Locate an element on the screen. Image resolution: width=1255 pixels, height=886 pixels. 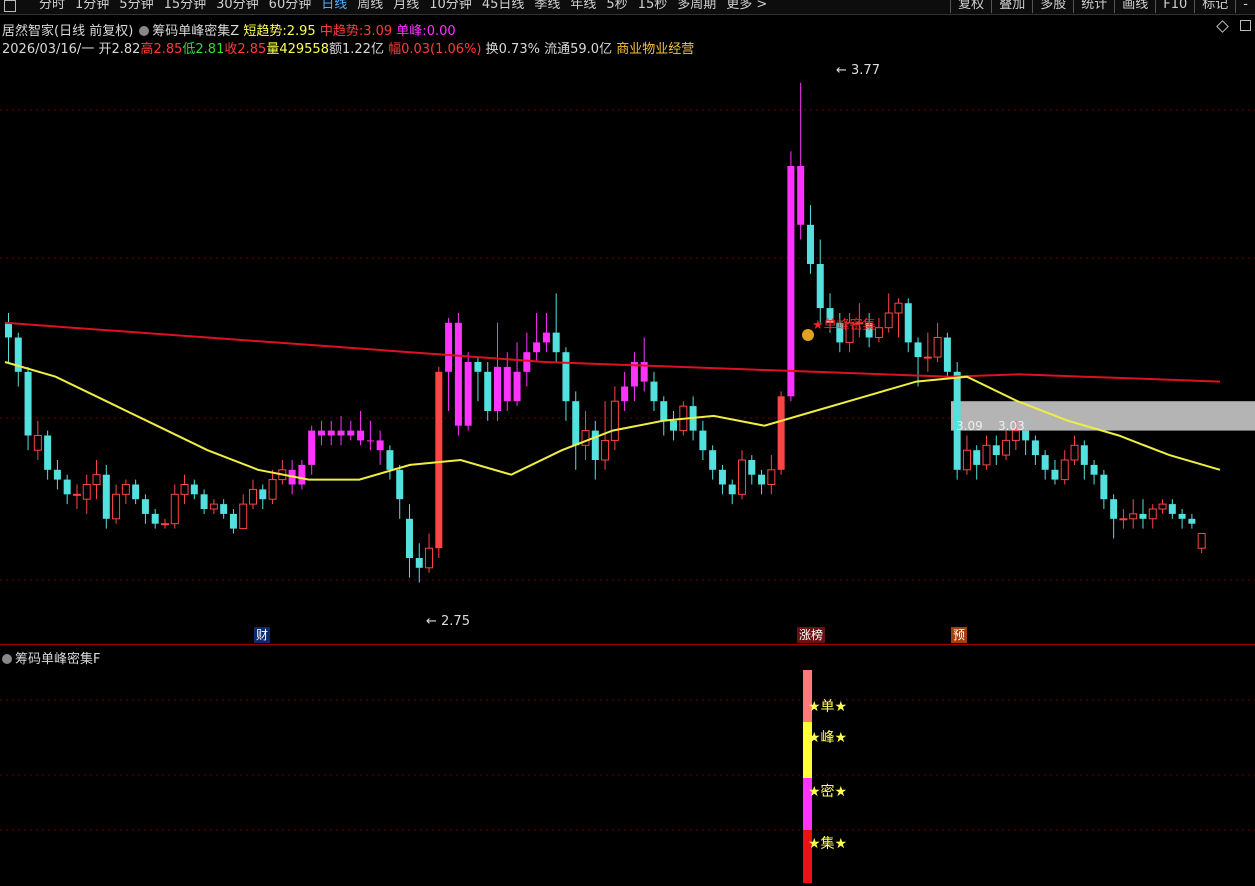
sub-label-3: ★集★ is located at coordinates (827, 843).